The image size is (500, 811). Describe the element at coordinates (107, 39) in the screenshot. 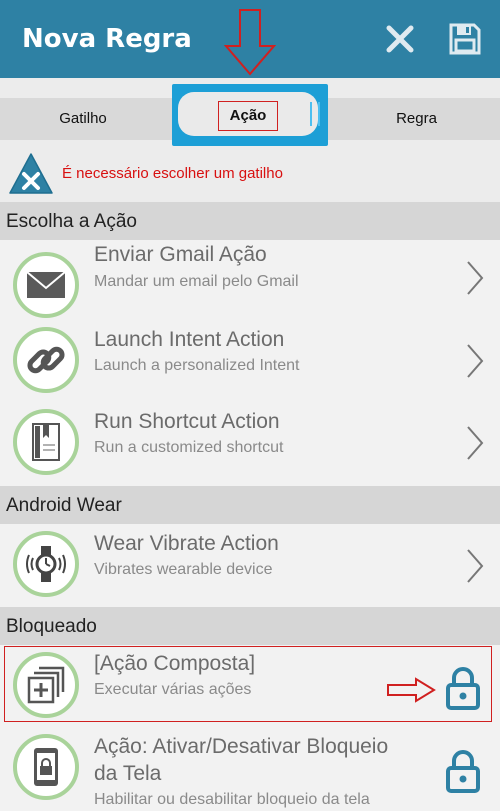

I see `page-title: Nova Regra` at that location.